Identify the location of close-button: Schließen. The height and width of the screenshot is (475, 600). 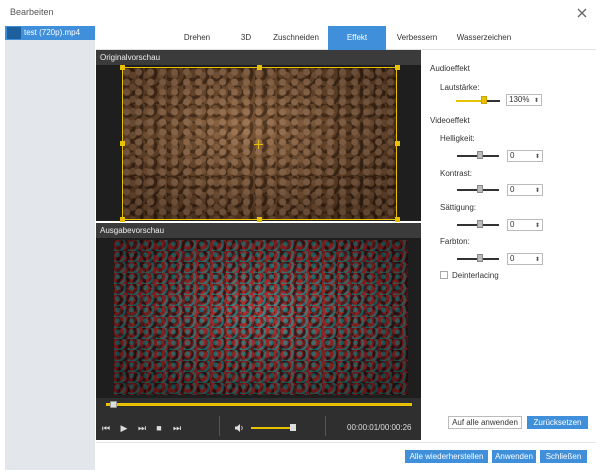
(563, 456).